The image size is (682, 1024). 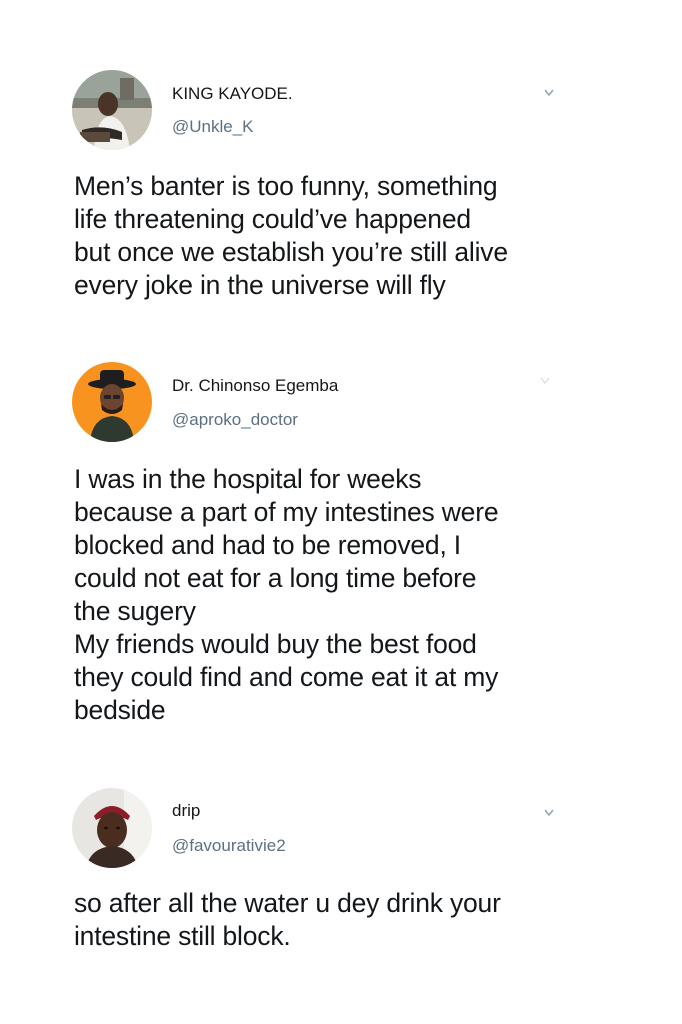 What do you see at coordinates (229, 846) in the screenshot?
I see `user-handle: @favourativie2` at bounding box center [229, 846].